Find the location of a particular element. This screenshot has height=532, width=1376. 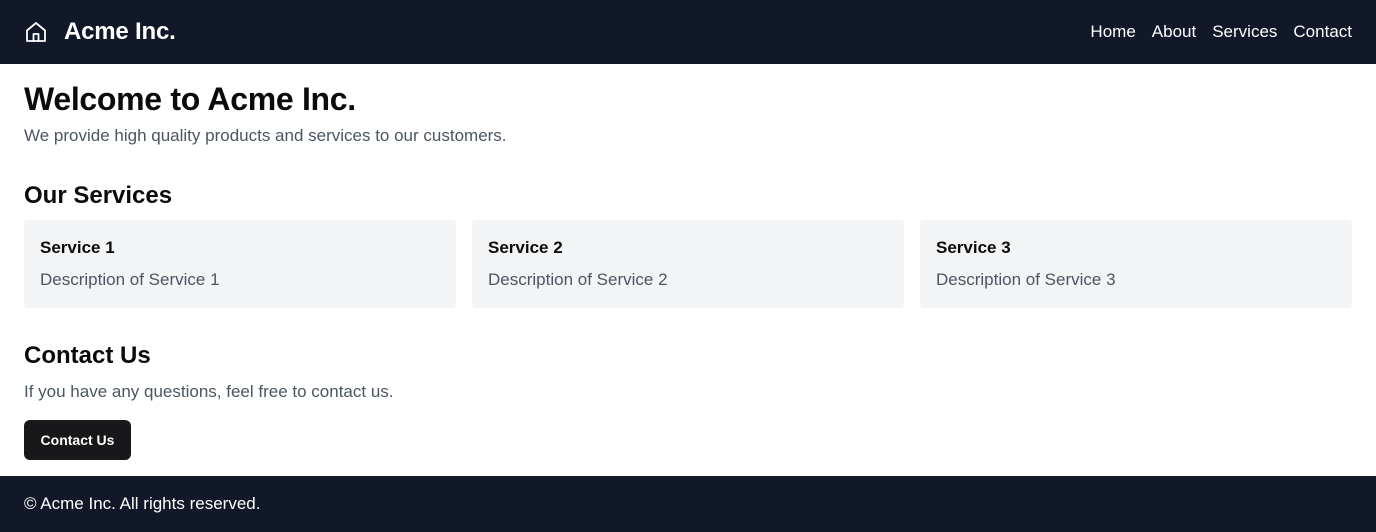

service-description: Description of Service 3 is located at coordinates (1026, 279).